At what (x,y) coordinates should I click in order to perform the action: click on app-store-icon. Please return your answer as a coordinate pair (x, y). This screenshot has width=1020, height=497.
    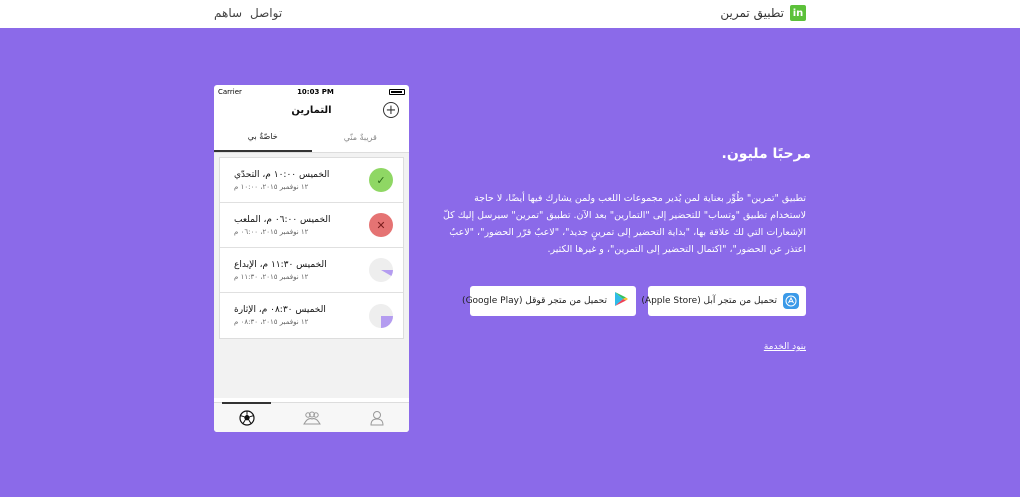
    Looking at the image, I should click on (791, 301).